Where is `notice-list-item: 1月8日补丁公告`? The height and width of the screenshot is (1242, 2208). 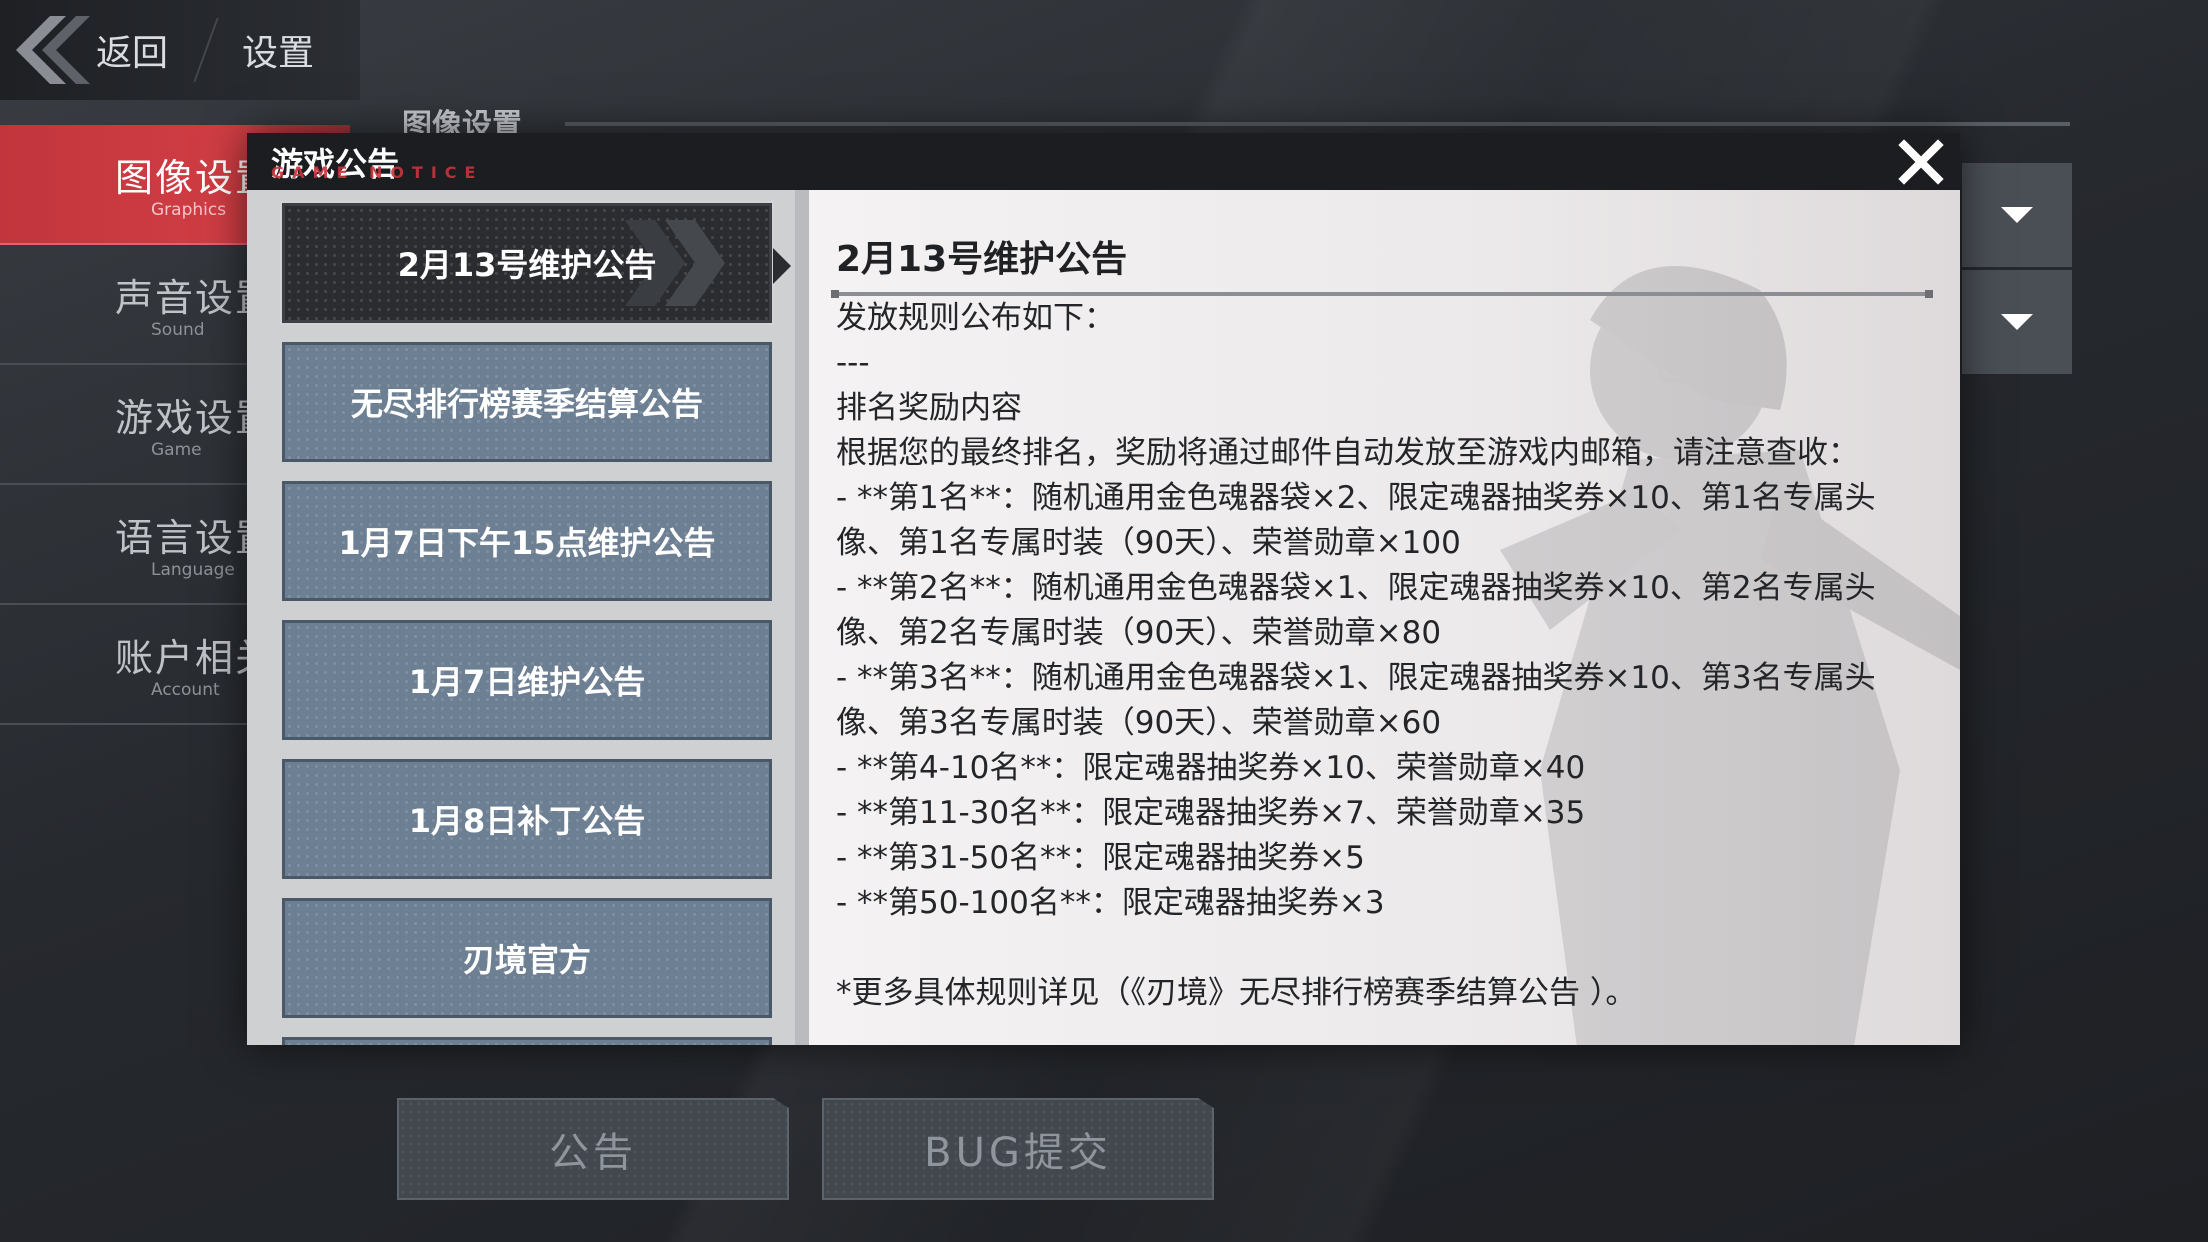 notice-list-item: 1月8日补丁公告 is located at coordinates (527, 819).